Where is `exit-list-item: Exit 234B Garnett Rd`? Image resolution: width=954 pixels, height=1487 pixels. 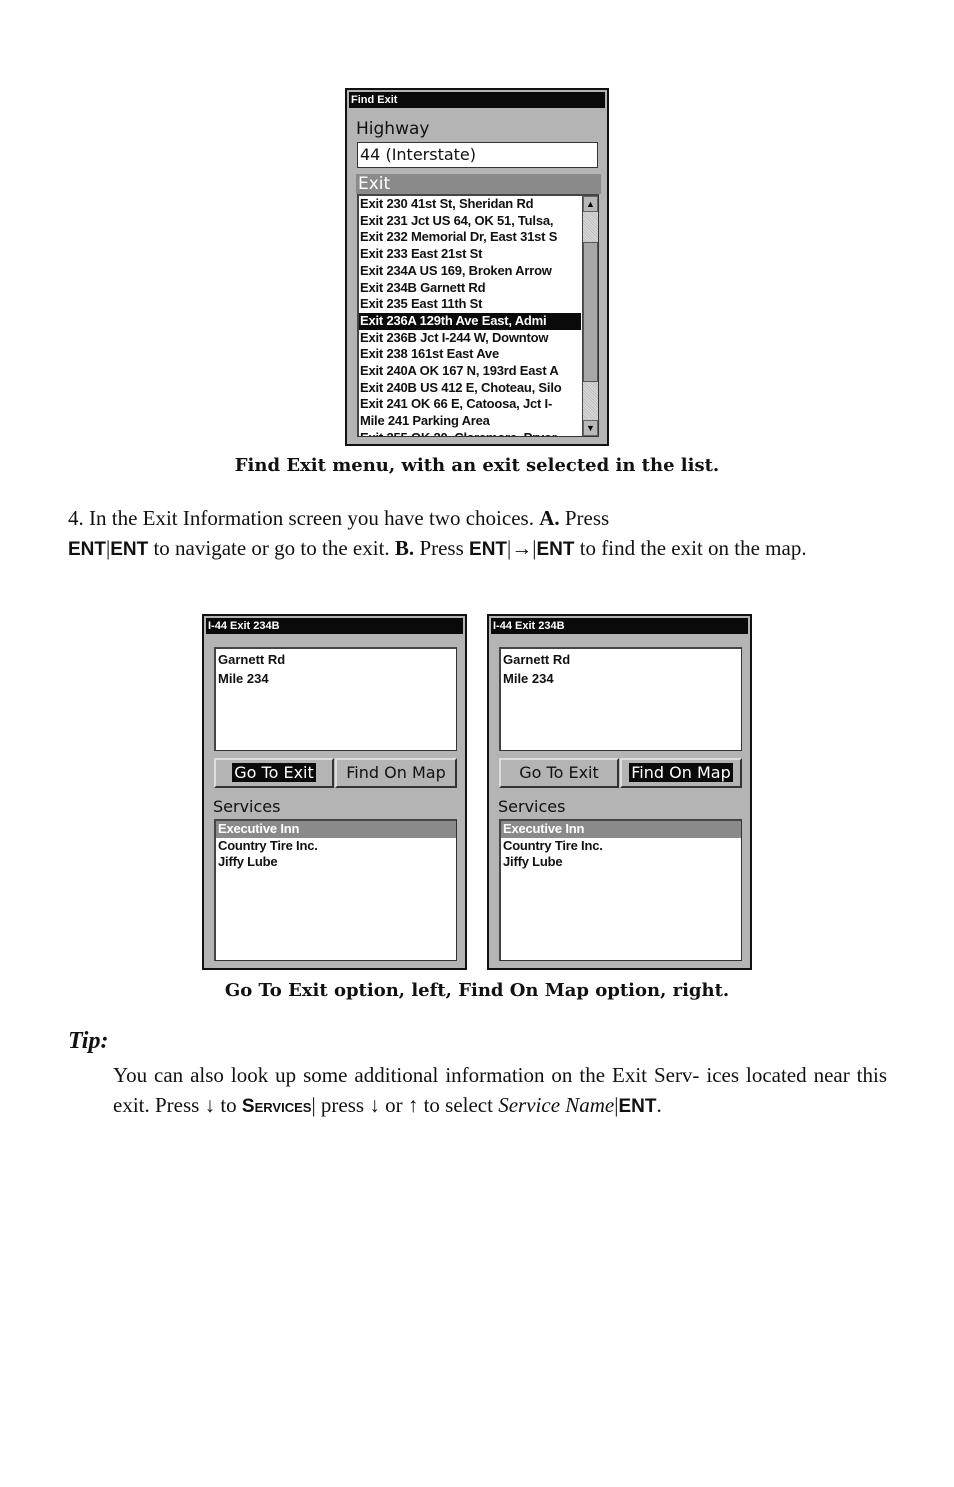 exit-list-item: Exit 234B Garnett Rd is located at coordinates (470, 288).